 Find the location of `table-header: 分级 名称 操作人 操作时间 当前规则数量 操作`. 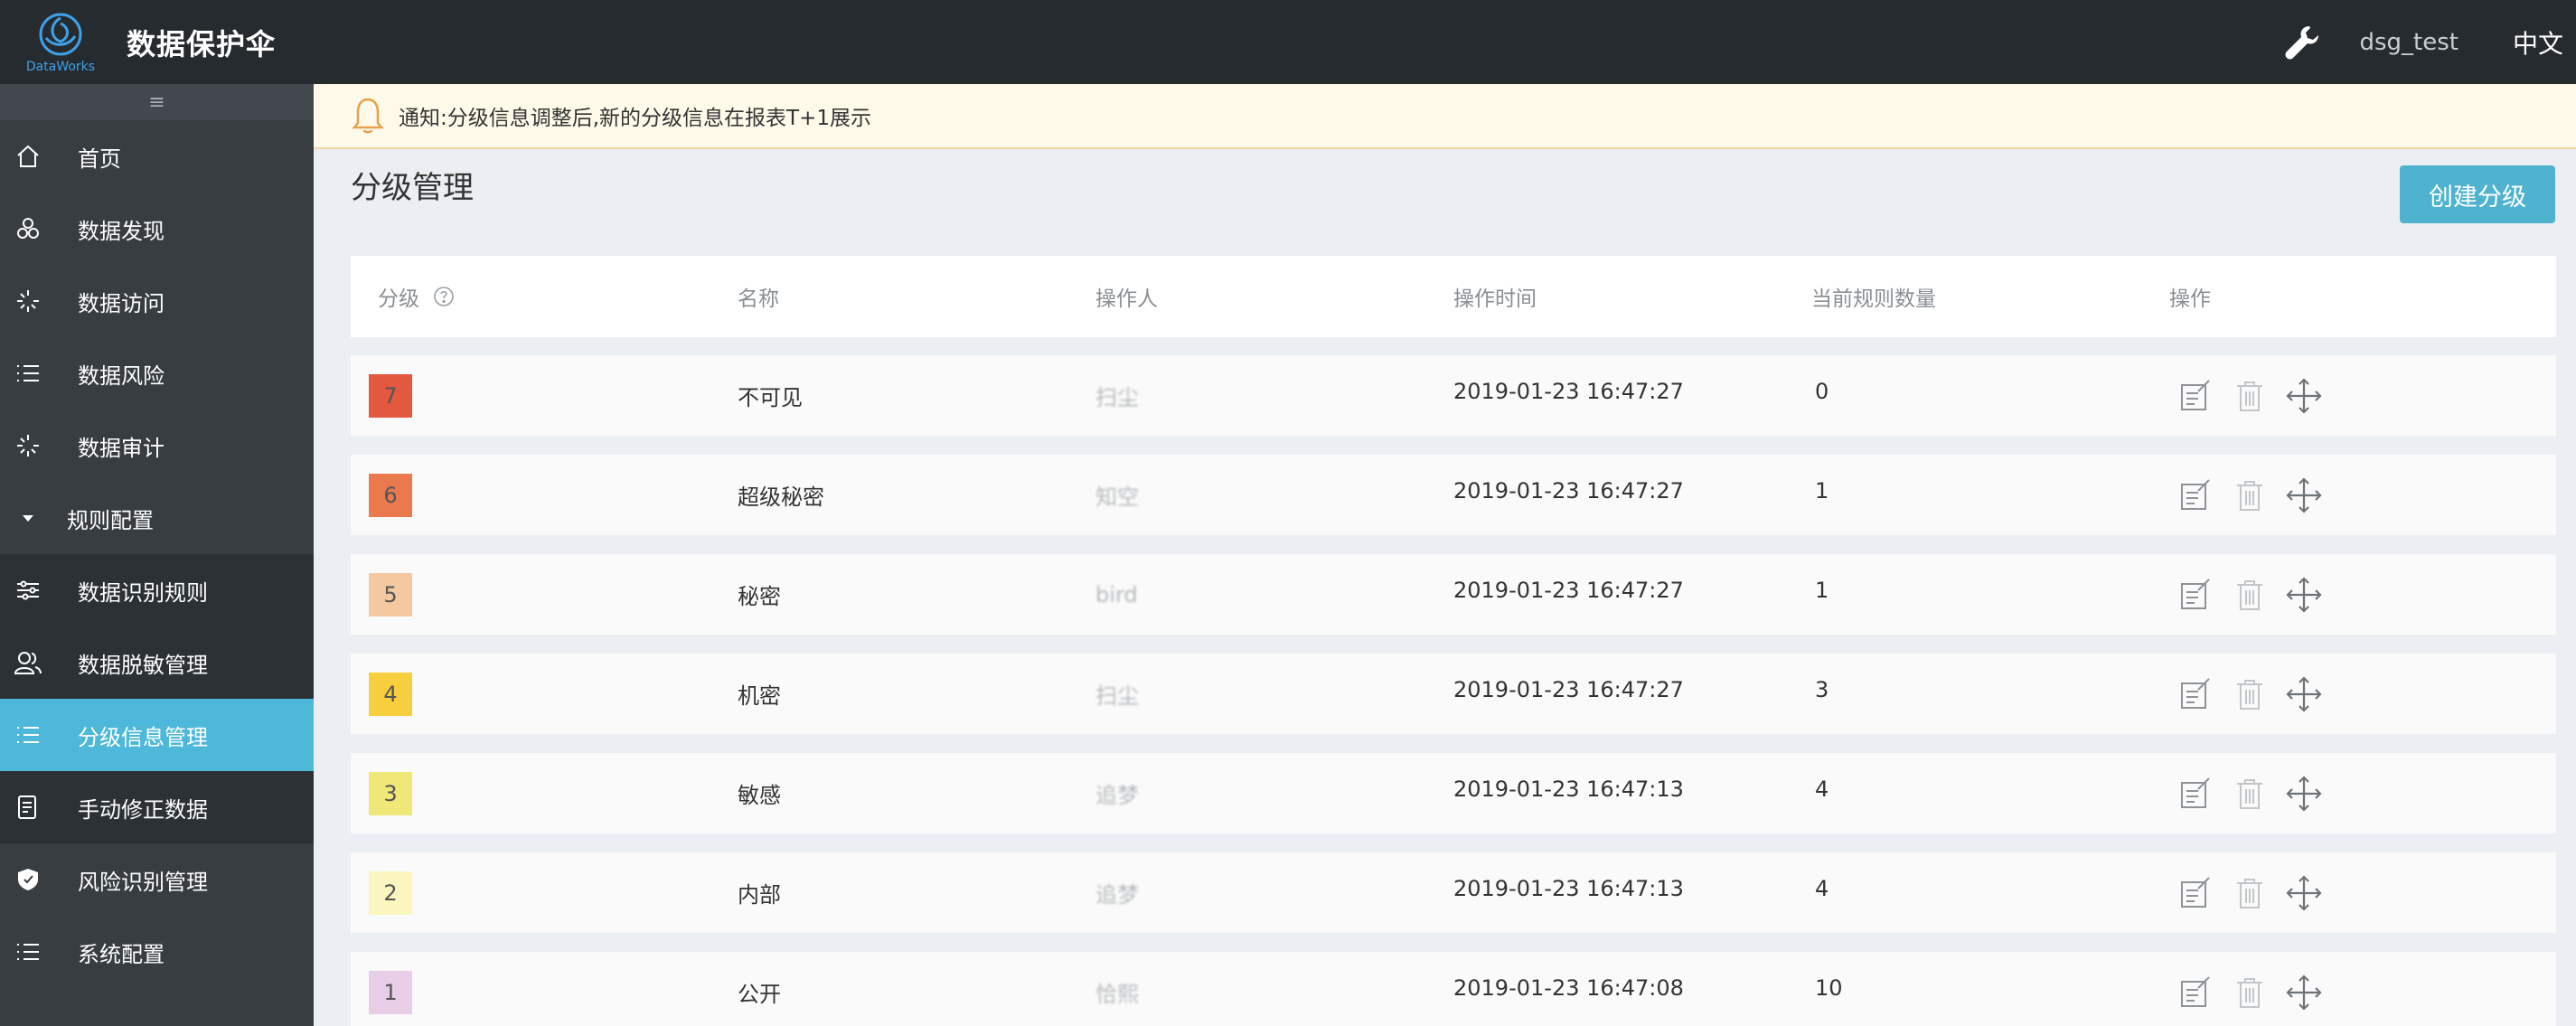

table-header: 分级 名称 操作人 操作时间 当前规则数量 操作 is located at coordinates (1454, 296).